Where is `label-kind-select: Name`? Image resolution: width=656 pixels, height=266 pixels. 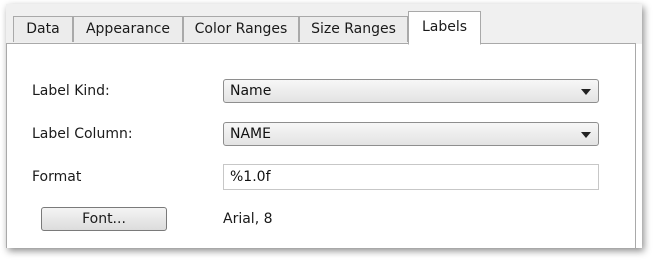
label-kind-select: Name is located at coordinates (411, 91).